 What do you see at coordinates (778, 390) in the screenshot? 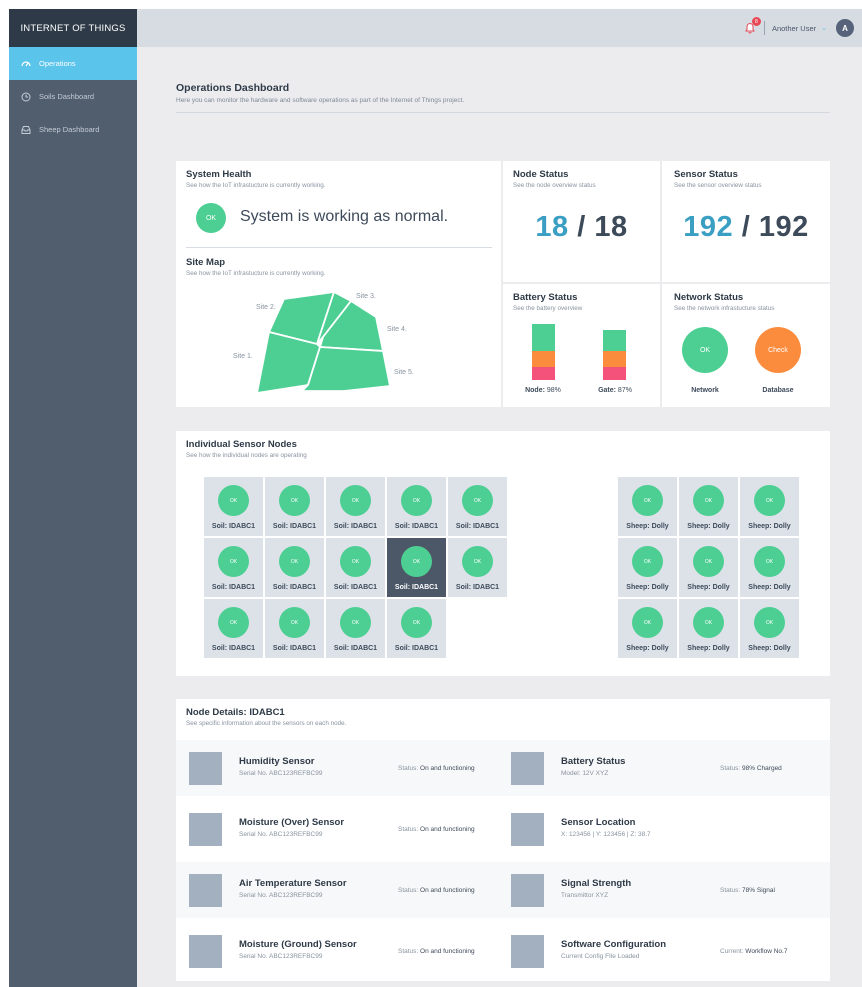
I see `database-label: Database` at bounding box center [778, 390].